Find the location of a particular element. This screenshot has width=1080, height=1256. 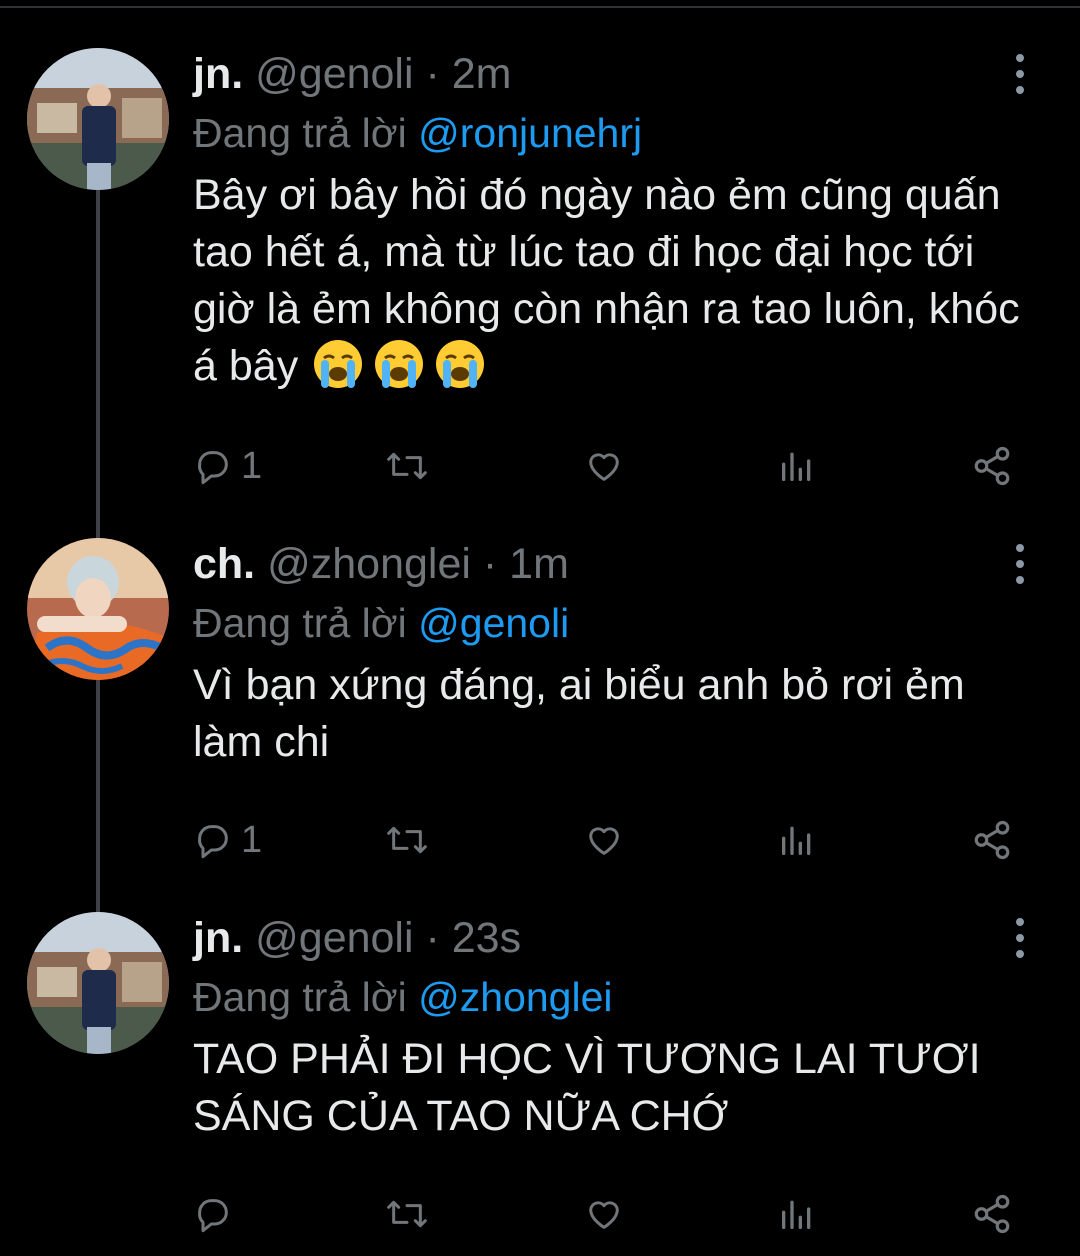

reply-context: Đang trả lời @ronjunehrj is located at coordinates (616, 133).